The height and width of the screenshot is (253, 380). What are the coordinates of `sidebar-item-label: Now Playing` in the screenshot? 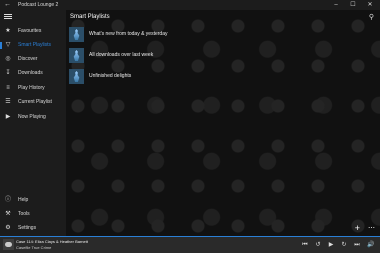 It's located at (32, 117).